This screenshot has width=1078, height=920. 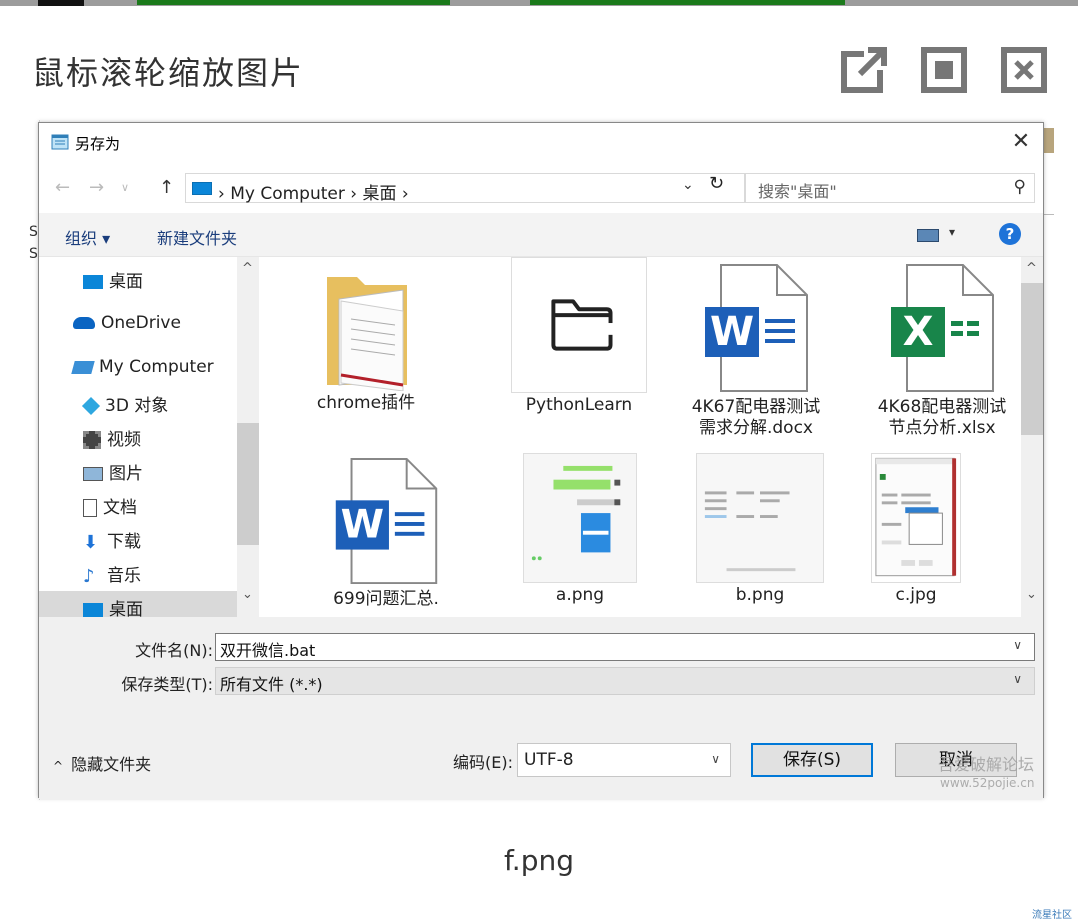 What do you see at coordinates (1010, 234) in the screenshot?
I see `help-icon: ?` at bounding box center [1010, 234].